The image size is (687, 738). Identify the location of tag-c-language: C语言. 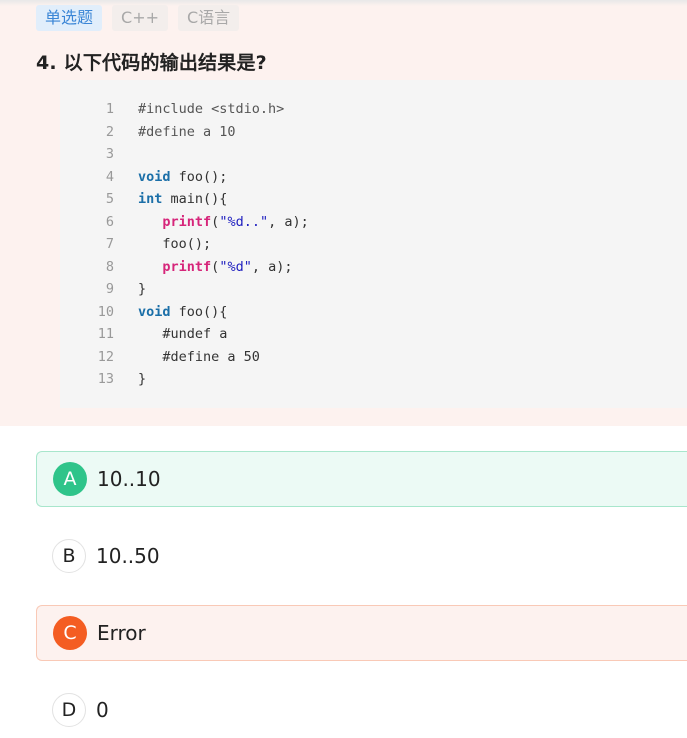
(209, 18).